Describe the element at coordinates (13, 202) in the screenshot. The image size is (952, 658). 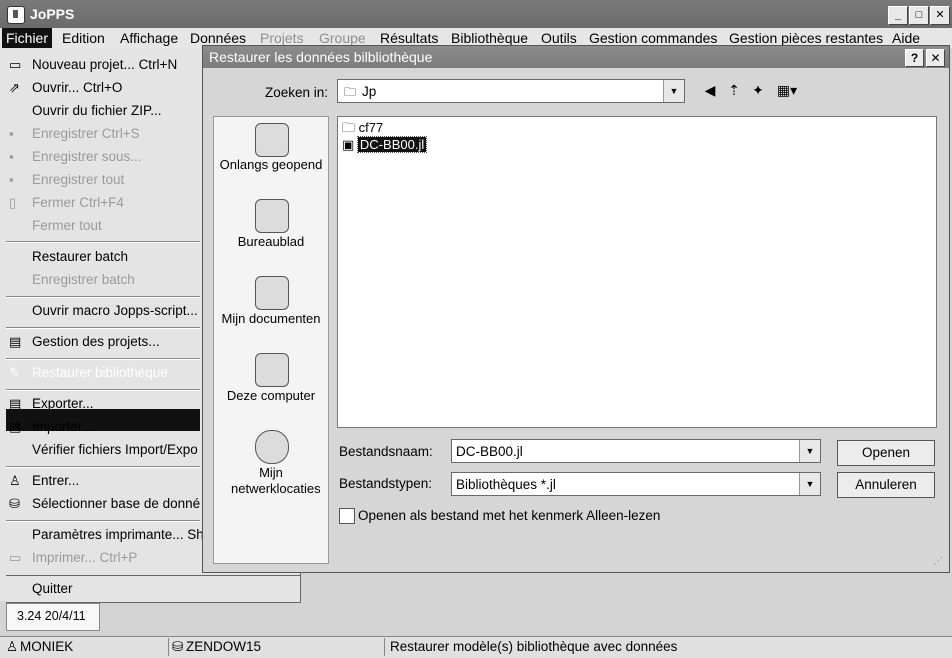
I see `close-file-icon: ▯` at that location.